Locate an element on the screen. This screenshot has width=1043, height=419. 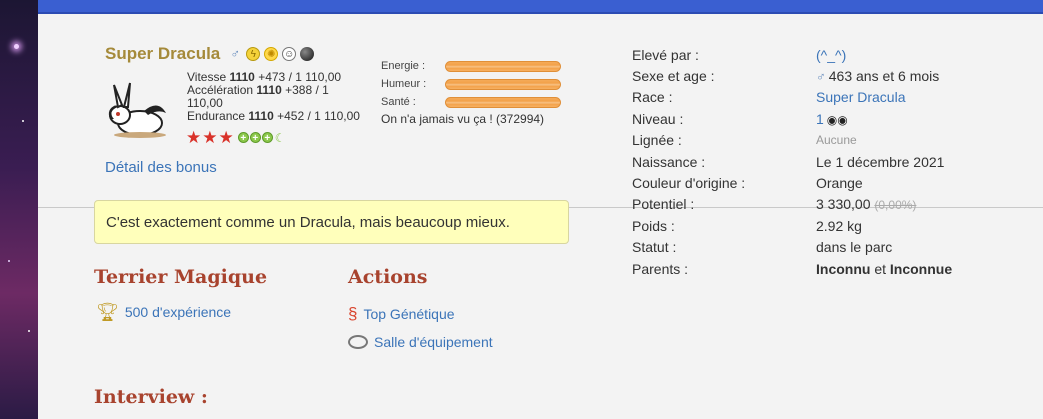
salle-equipement-link: Salle d'équipement is located at coordinates (420, 342).